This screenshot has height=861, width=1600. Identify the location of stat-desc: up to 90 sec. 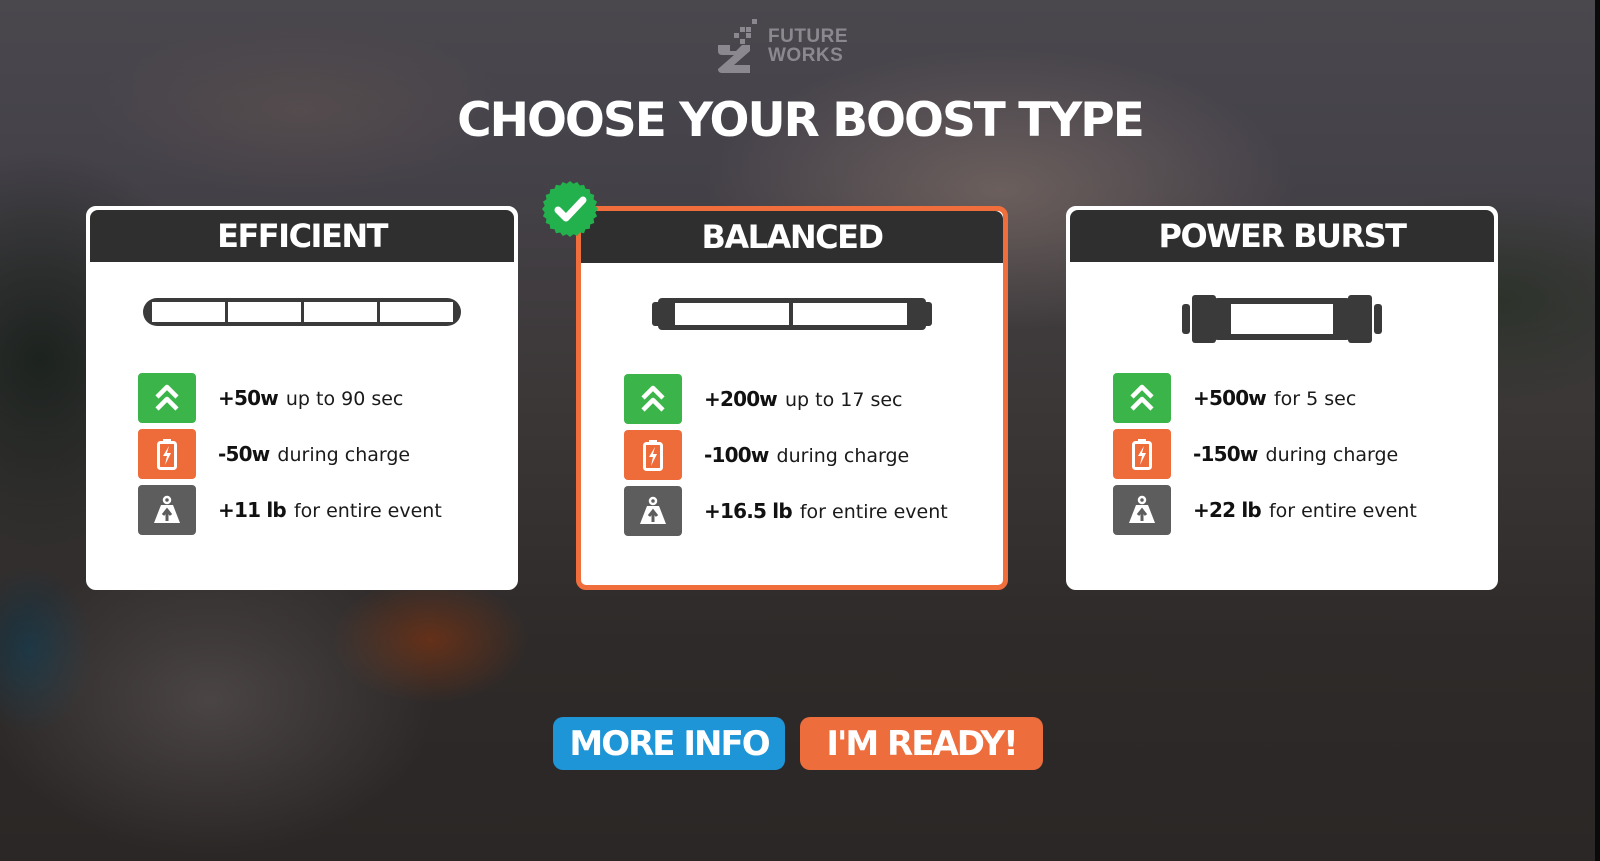
(344, 398).